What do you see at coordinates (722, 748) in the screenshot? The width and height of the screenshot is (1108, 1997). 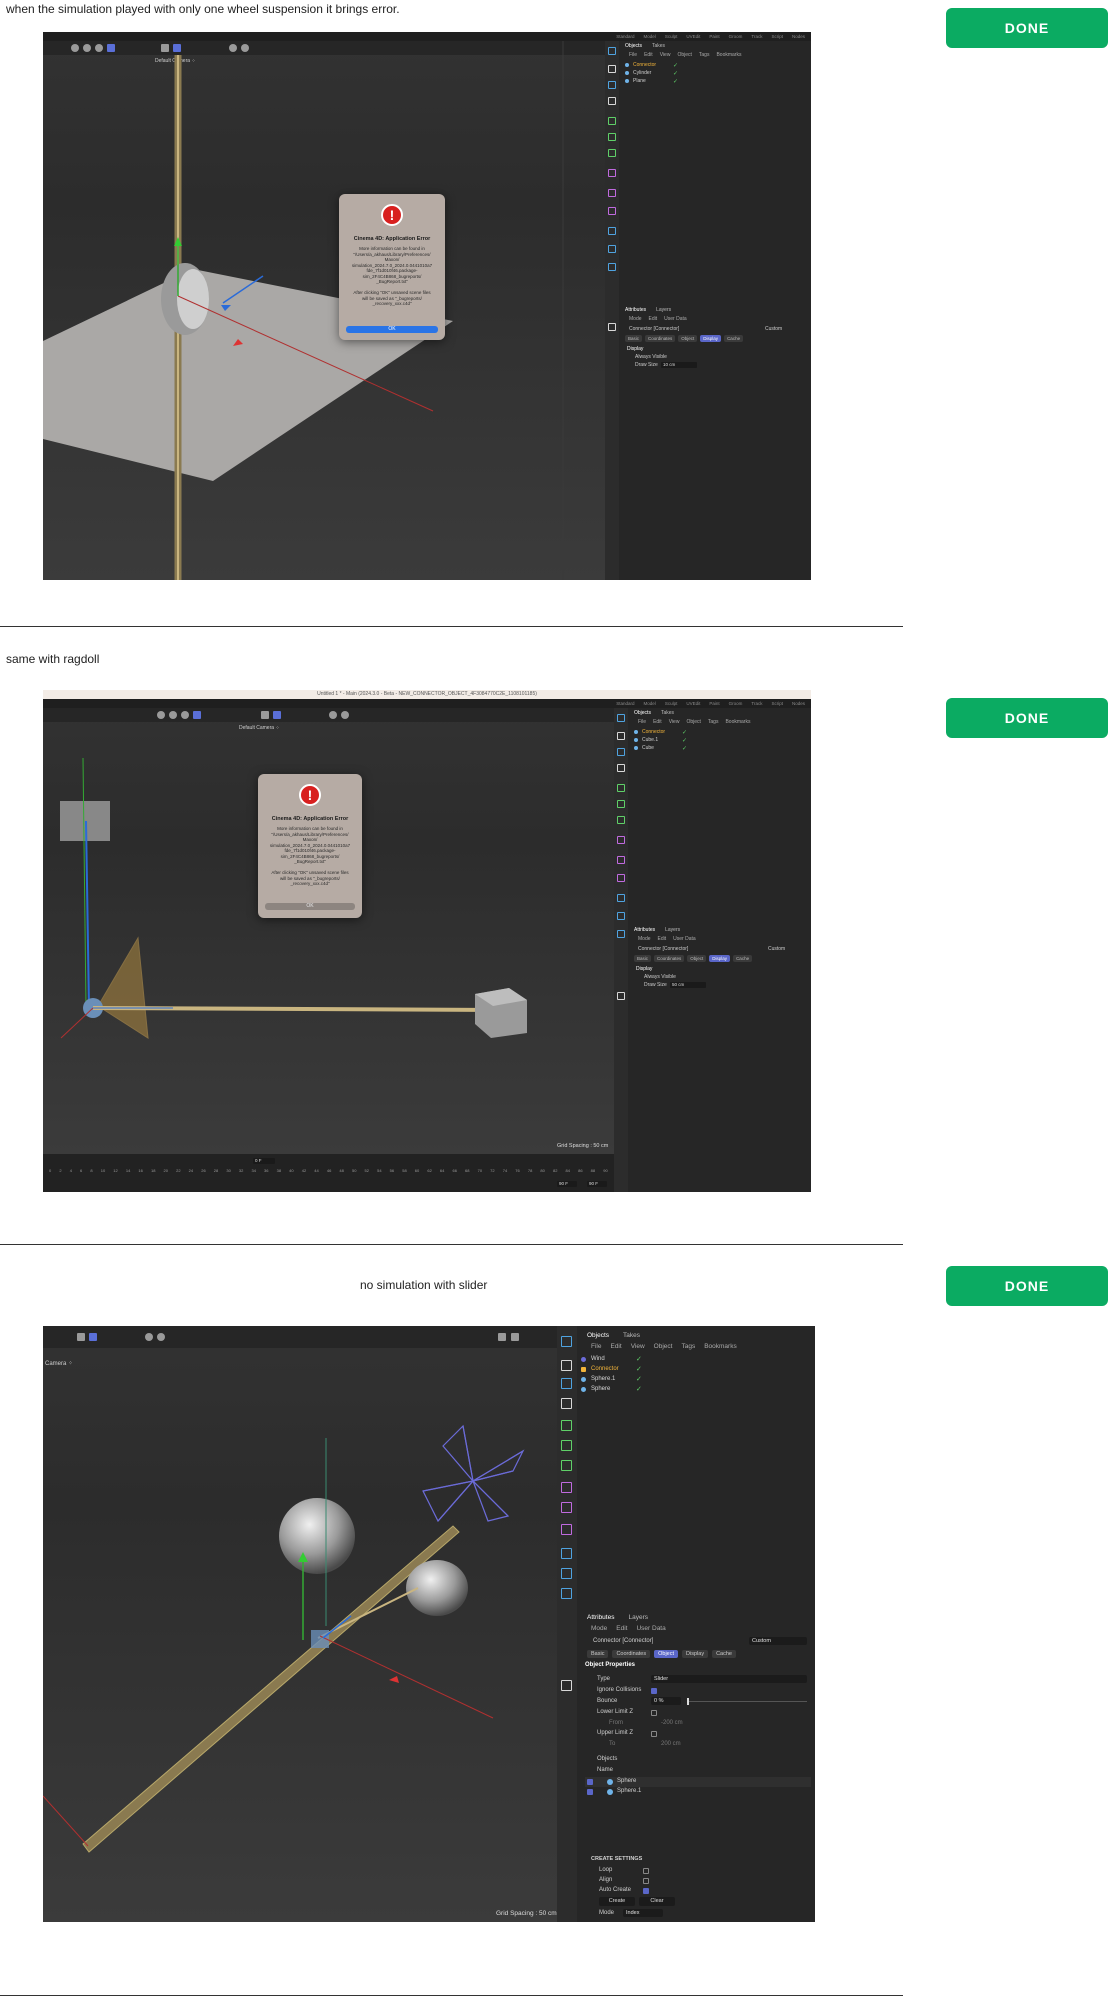 I see `list-item: Cube ✓` at bounding box center [722, 748].